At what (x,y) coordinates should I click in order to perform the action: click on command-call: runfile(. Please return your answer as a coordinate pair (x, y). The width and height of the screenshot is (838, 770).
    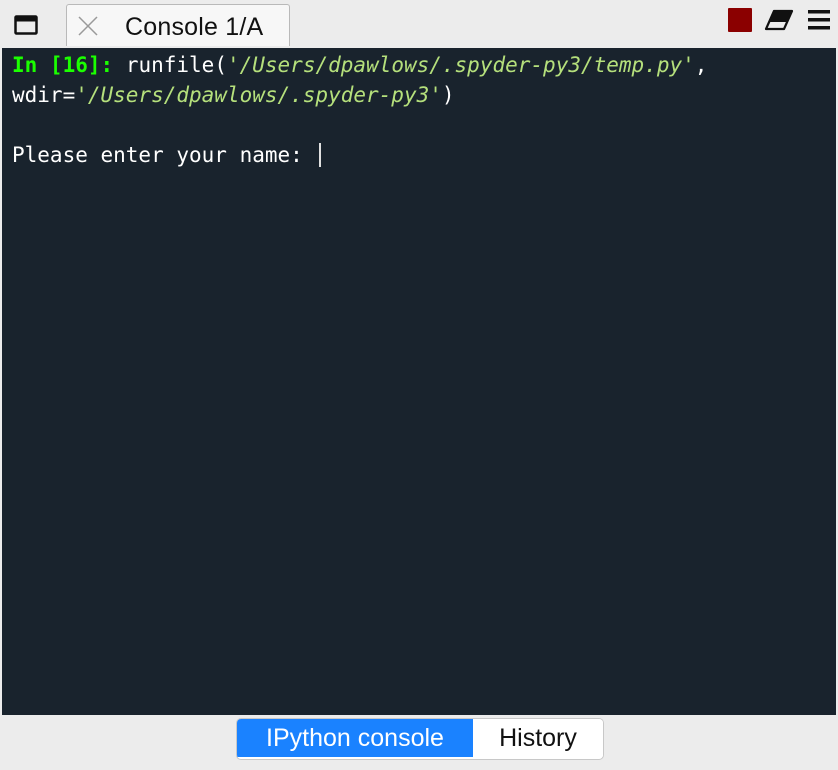
    Looking at the image, I should click on (170, 65).